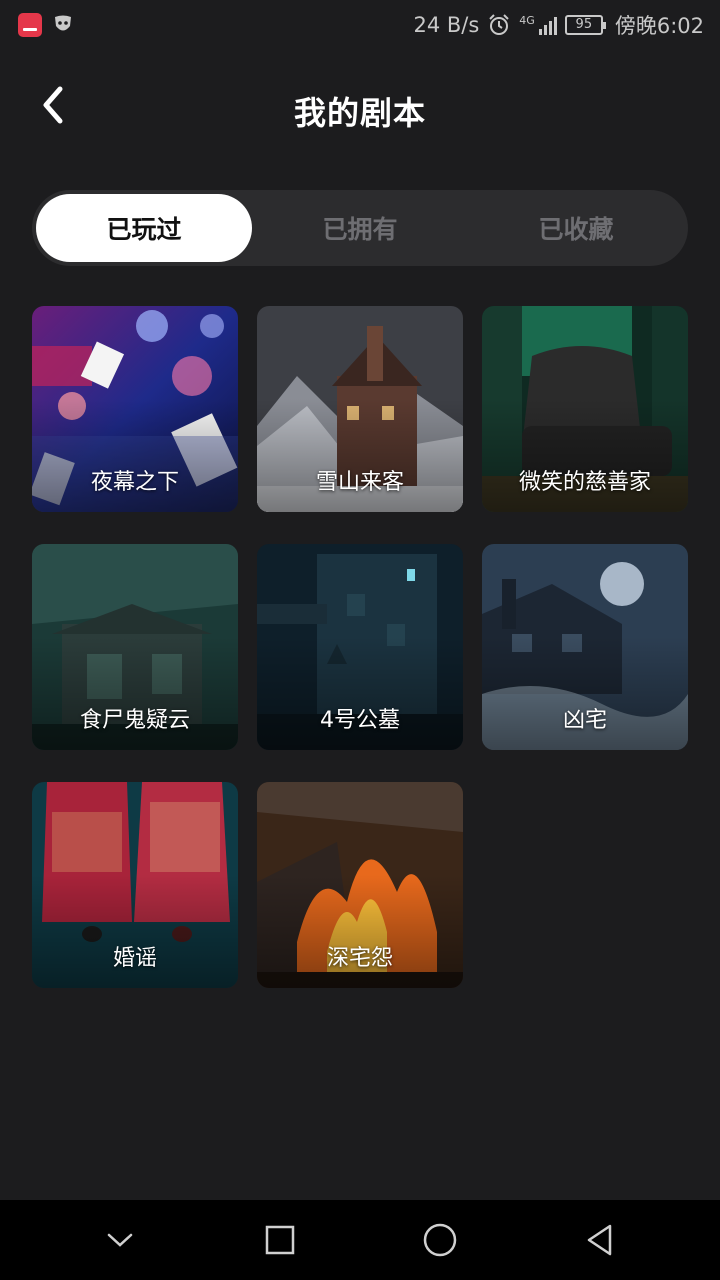 This screenshot has width=720, height=1280. Describe the element at coordinates (360, 409) in the screenshot. I see `script-card: 雪山来客` at that location.